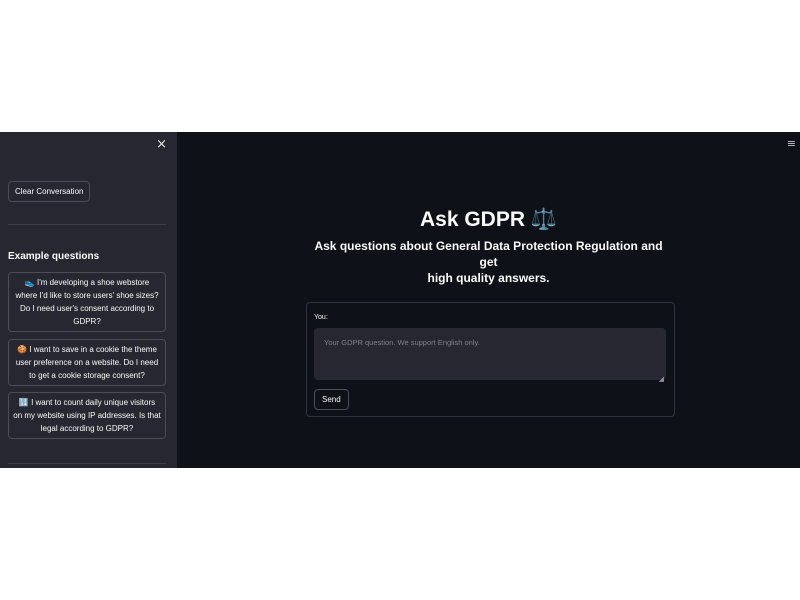 The image size is (800, 600). I want to click on cookie-icon: 🍪, so click(22, 349).